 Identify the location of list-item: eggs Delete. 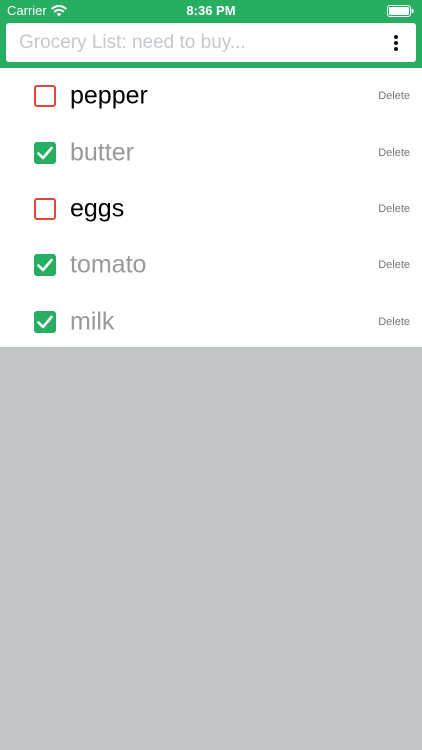
(211, 209).